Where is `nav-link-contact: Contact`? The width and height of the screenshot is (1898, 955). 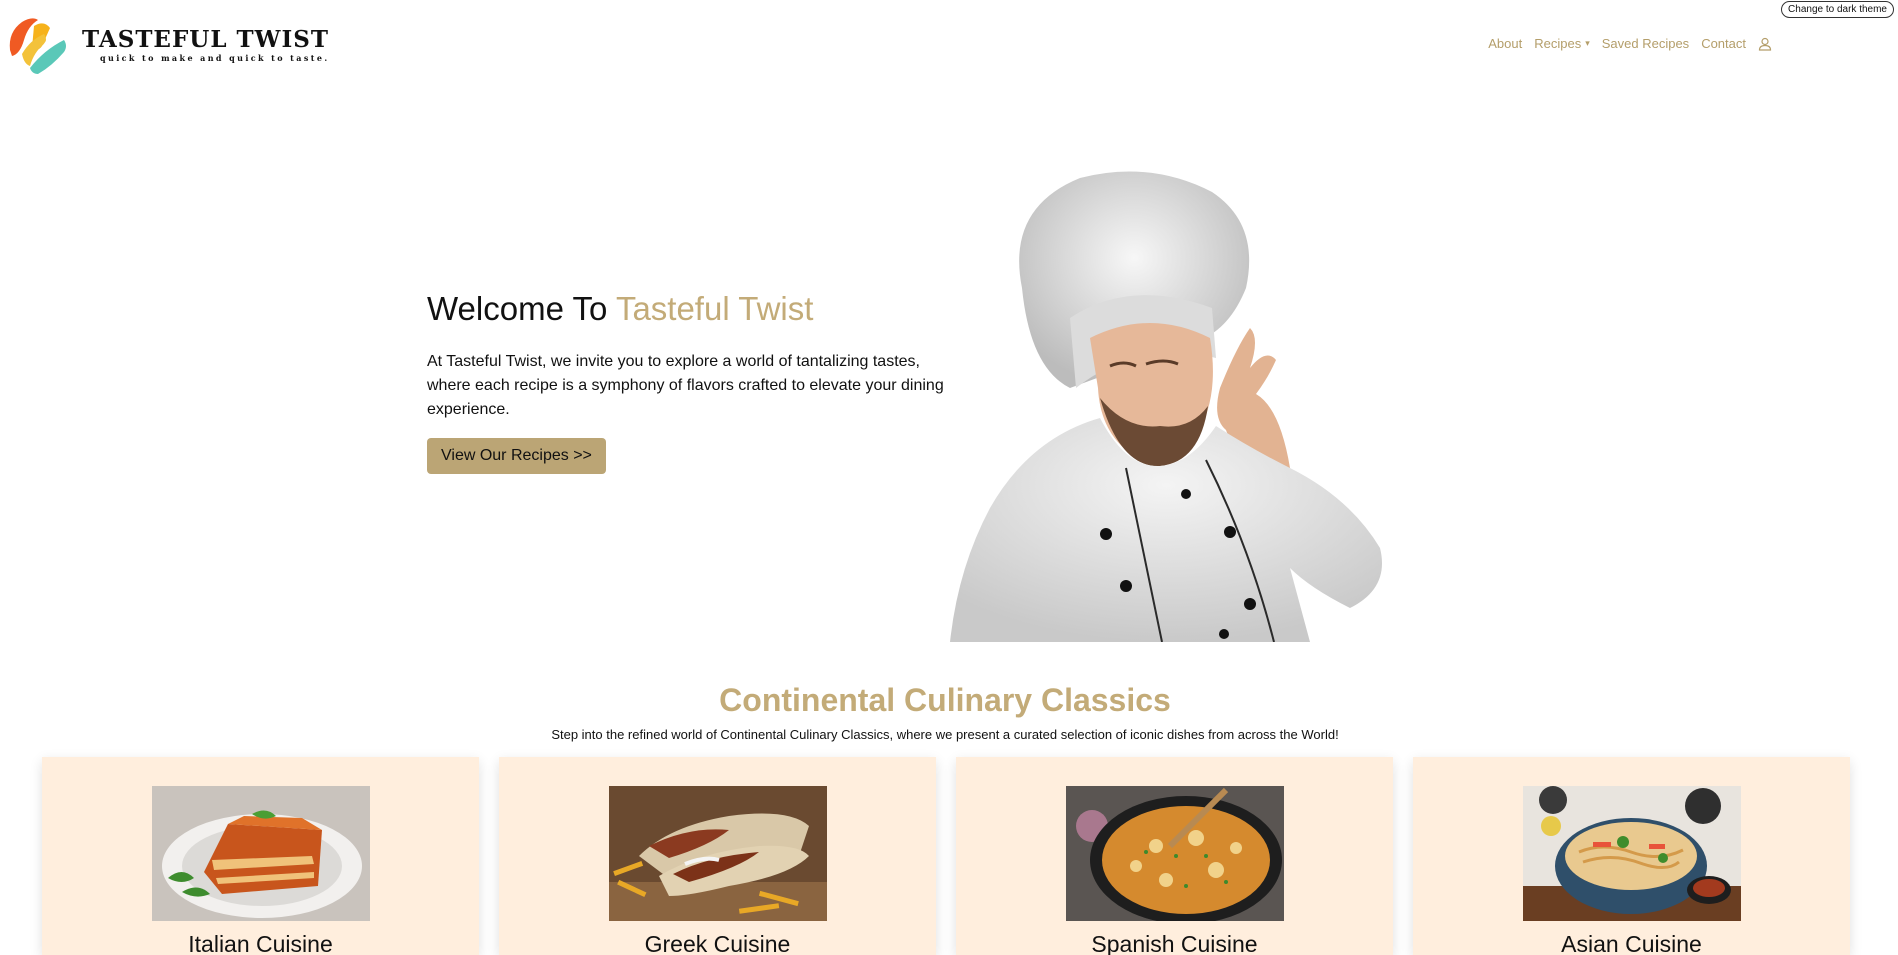 nav-link-contact: Contact is located at coordinates (1723, 43).